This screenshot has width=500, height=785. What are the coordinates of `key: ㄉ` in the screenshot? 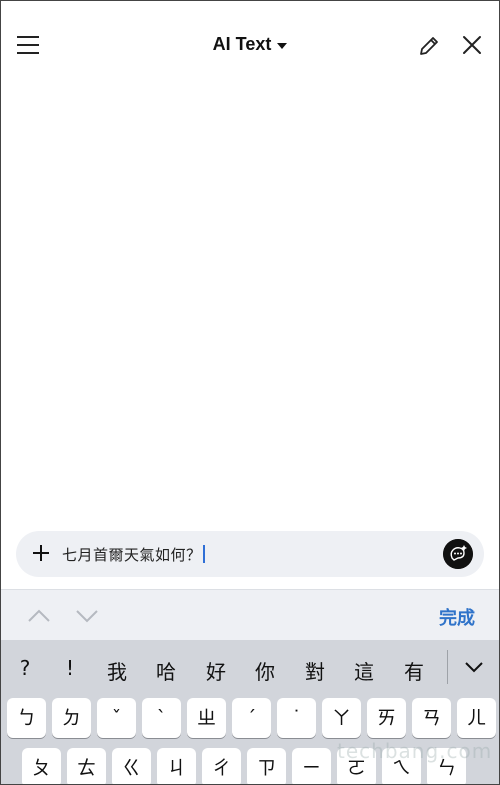 It's located at (71, 718).